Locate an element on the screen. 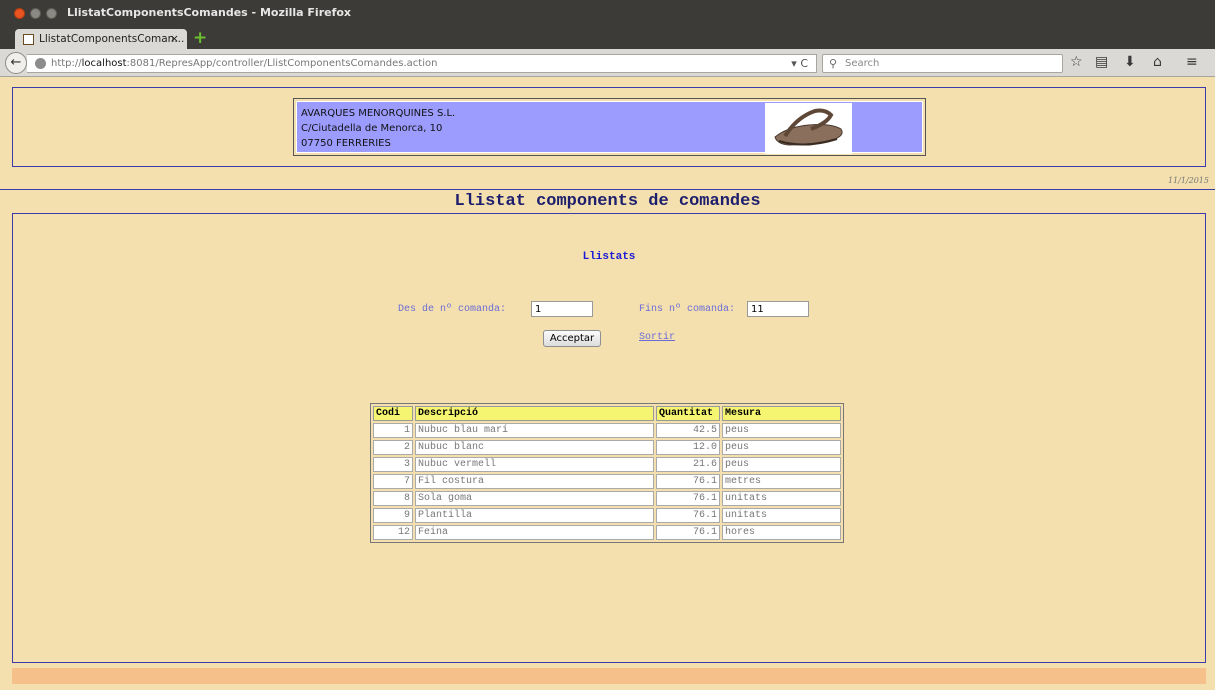 The width and height of the screenshot is (1215, 690). table-row: 8 Sola goma 76.1 unitats is located at coordinates (607, 498).